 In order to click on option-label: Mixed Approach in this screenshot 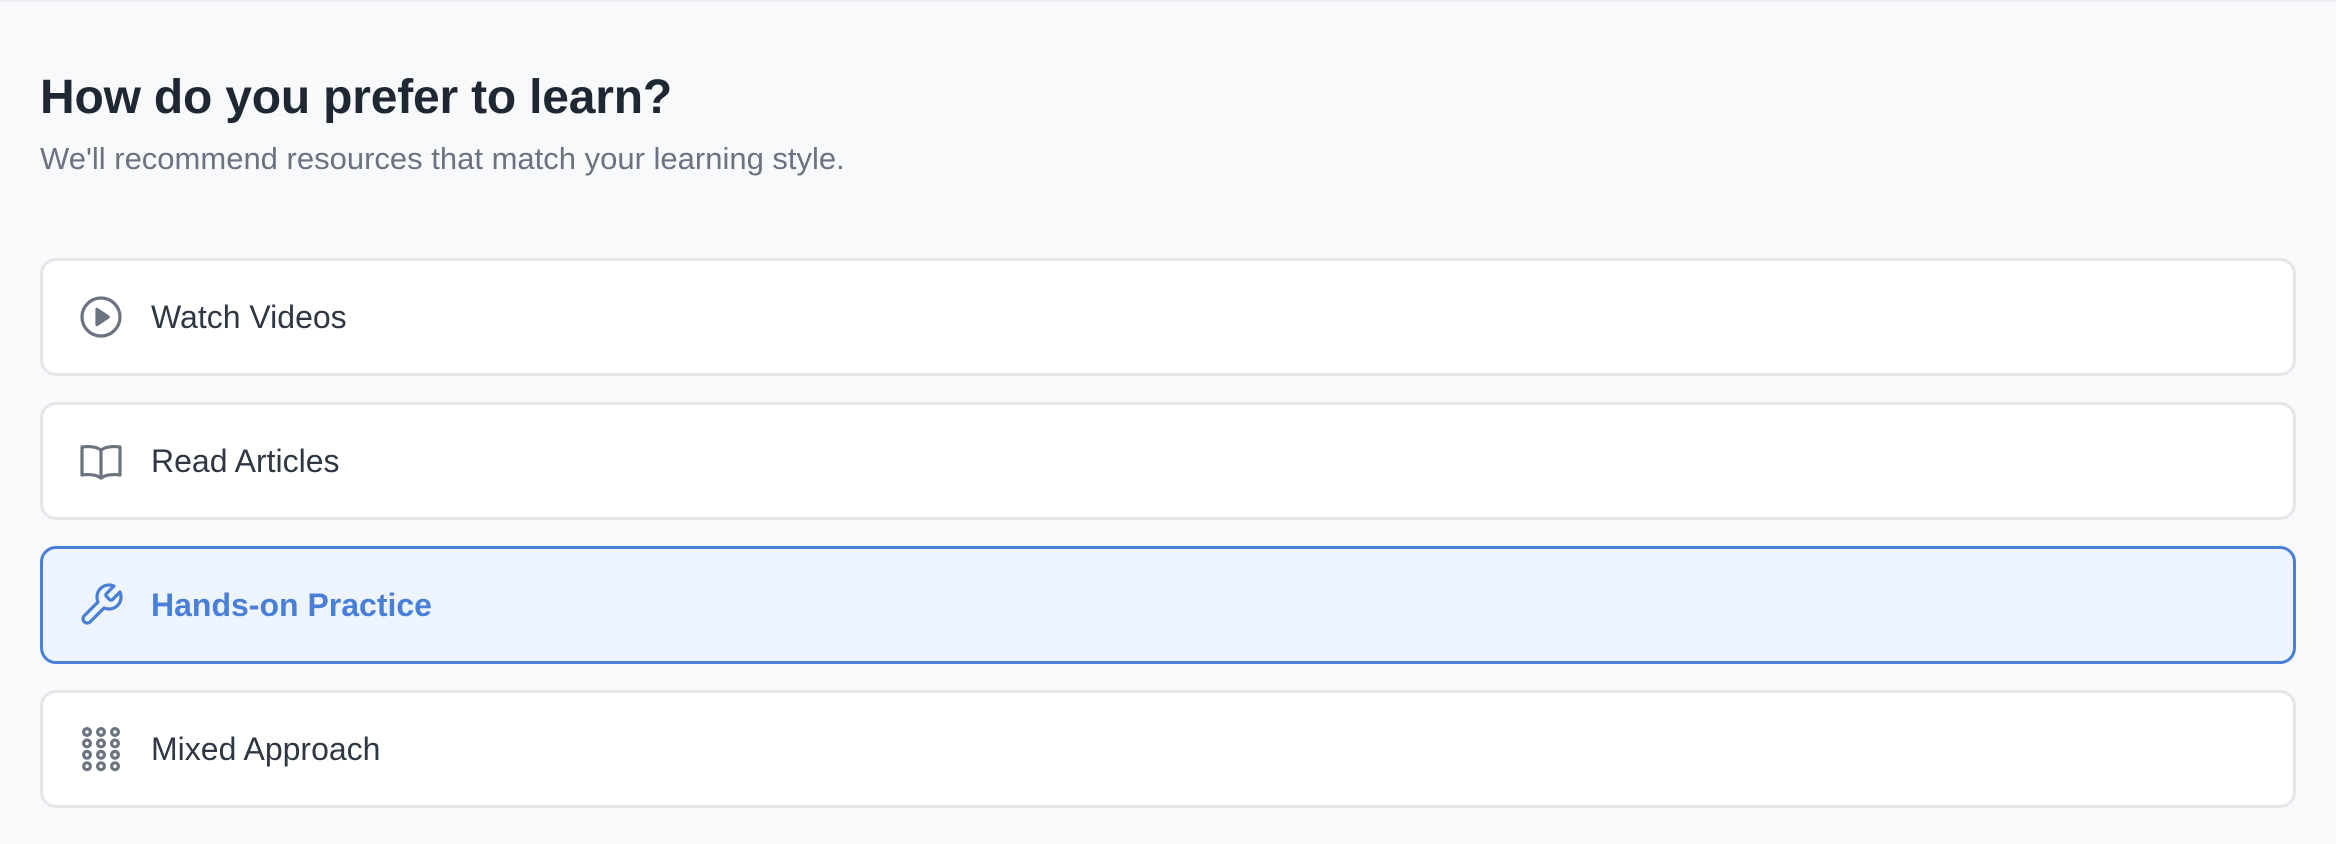, I will do `click(266, 749)`.